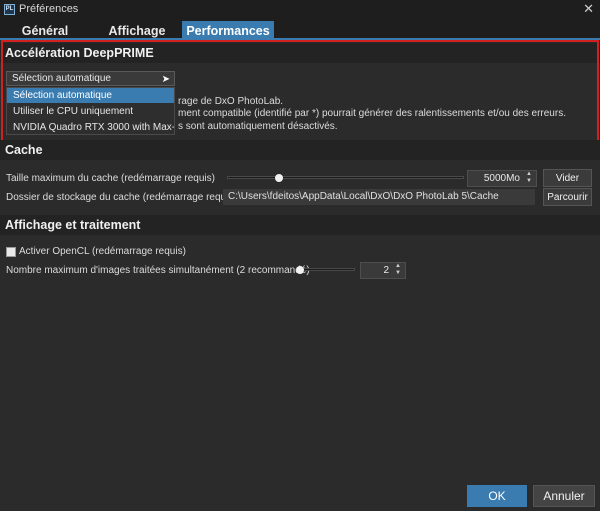  I want to click on title-bar: PL Préférences ✕, so click(300, 9).